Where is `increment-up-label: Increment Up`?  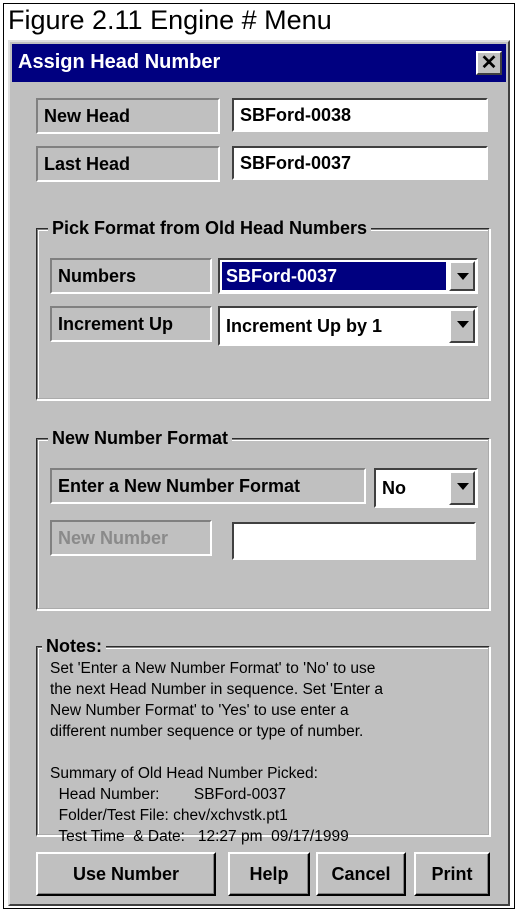
increment-up-label: Increment Up is located at coordinates (131, 324).